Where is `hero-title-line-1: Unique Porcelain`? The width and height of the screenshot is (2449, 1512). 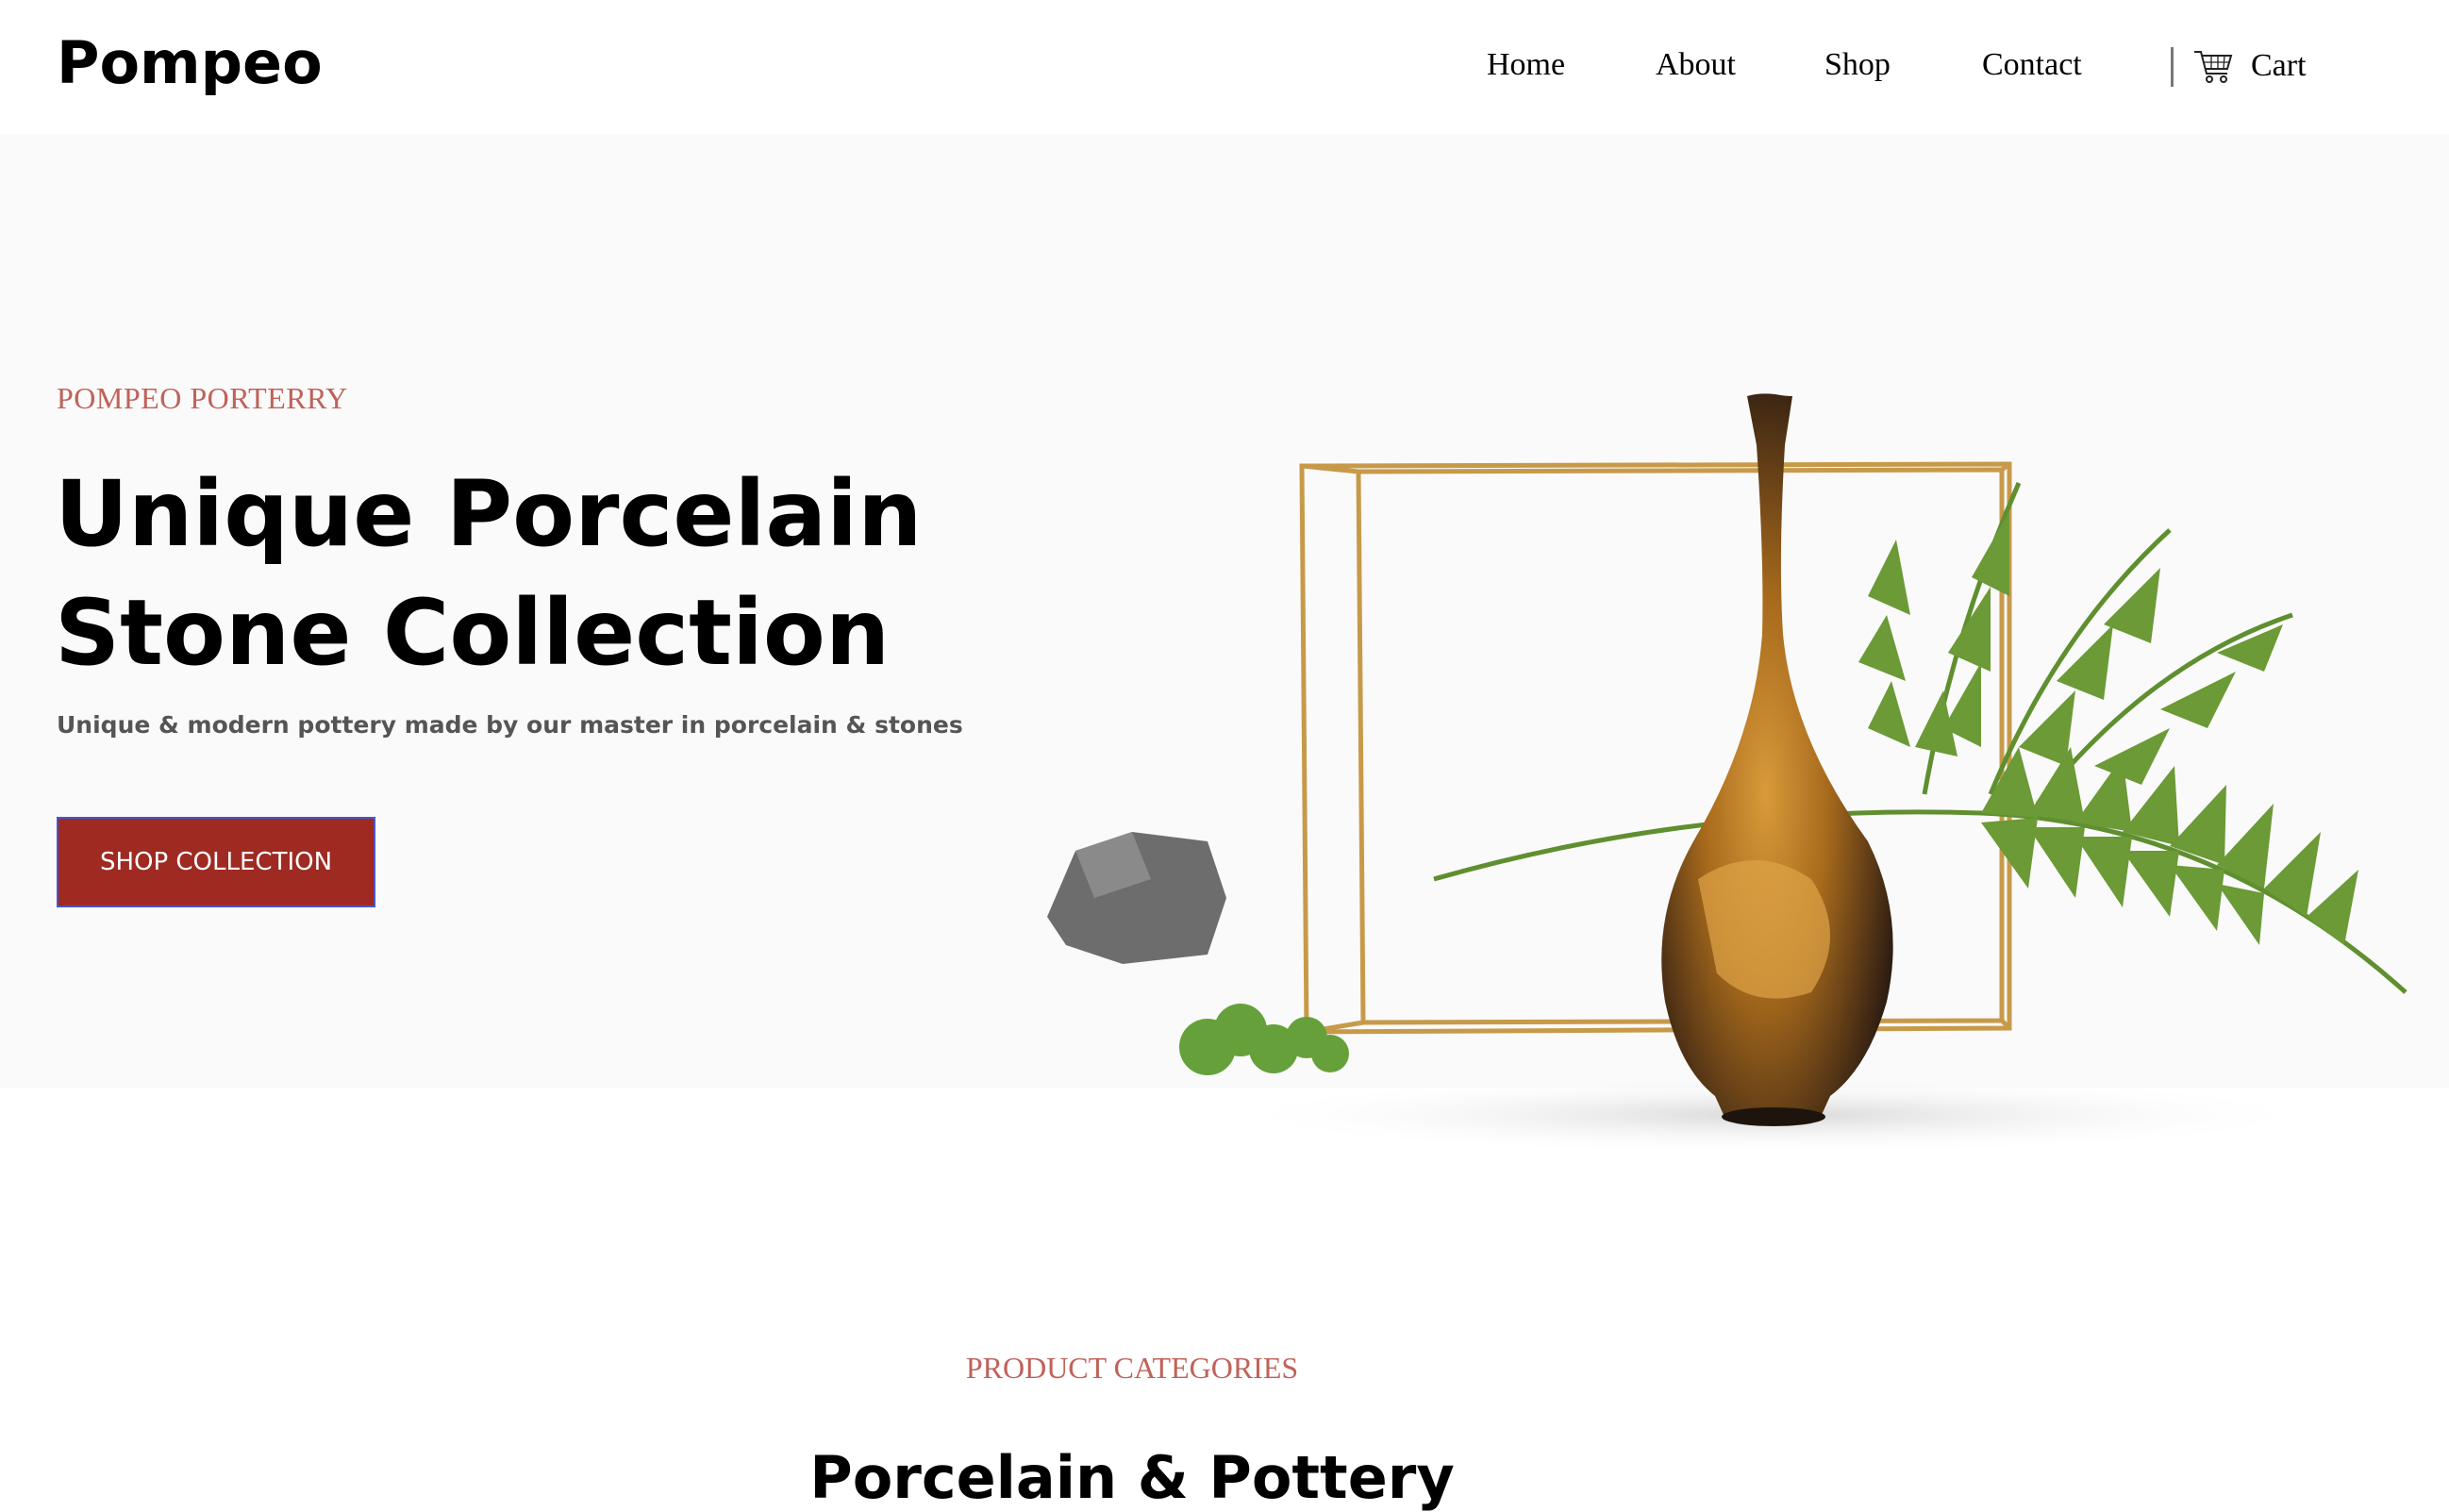
hero-title-line-1: Unique Porcelain is located at coordinates (489, 514).